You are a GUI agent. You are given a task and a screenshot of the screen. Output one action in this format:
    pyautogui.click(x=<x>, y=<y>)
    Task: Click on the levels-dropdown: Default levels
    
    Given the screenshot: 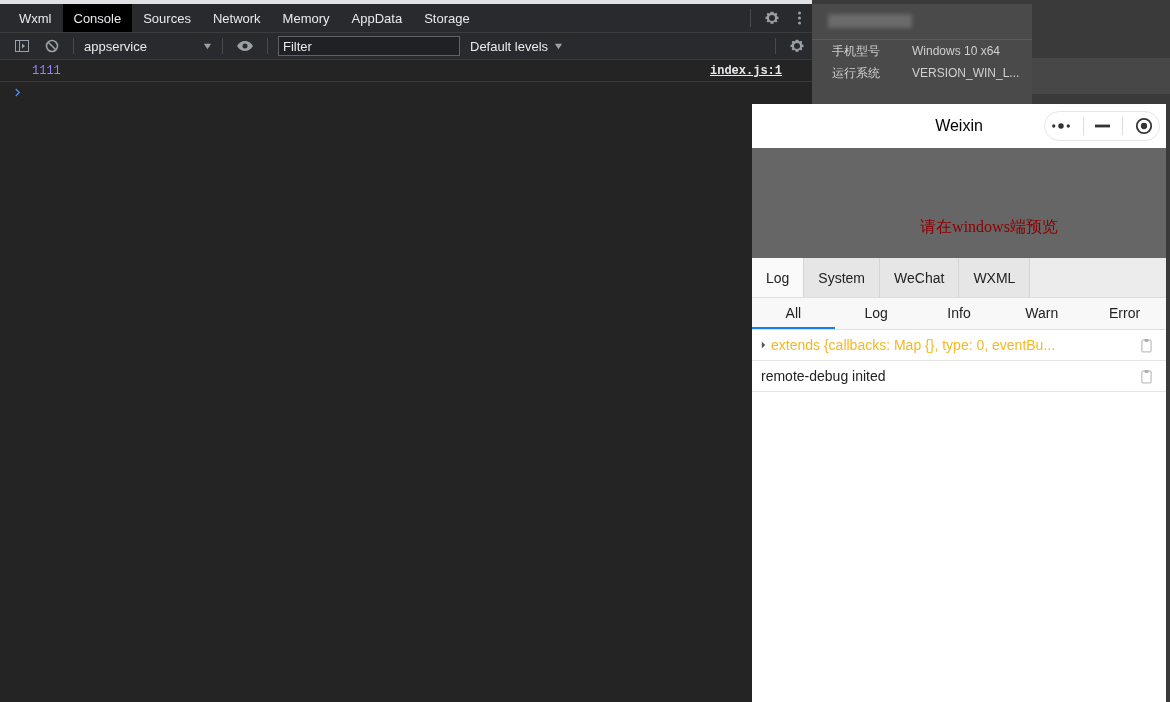 What is the action you would take?
    pyautogui.click(x=517, y=46)
    